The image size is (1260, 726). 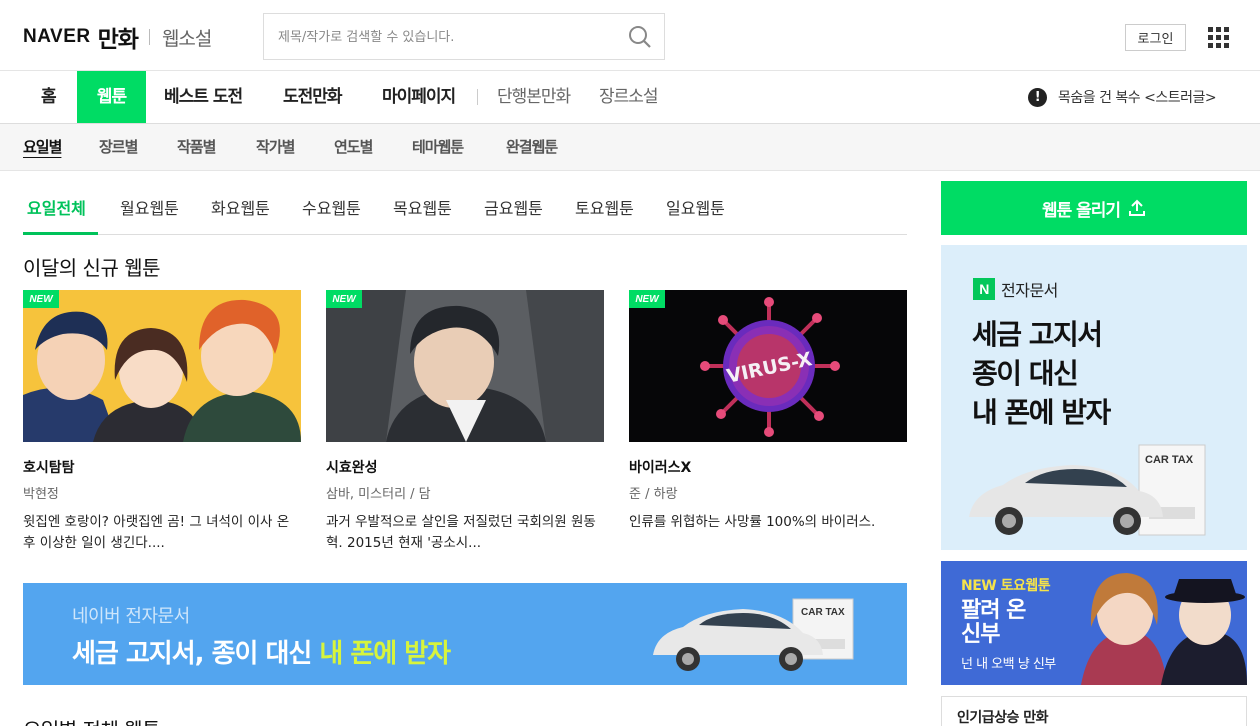 What do you see at coordinates (92, 268) in the screenshot?
I see `new-webtoon-heading: 이달의 신규 웹툰` at bounding box center [92, 268].